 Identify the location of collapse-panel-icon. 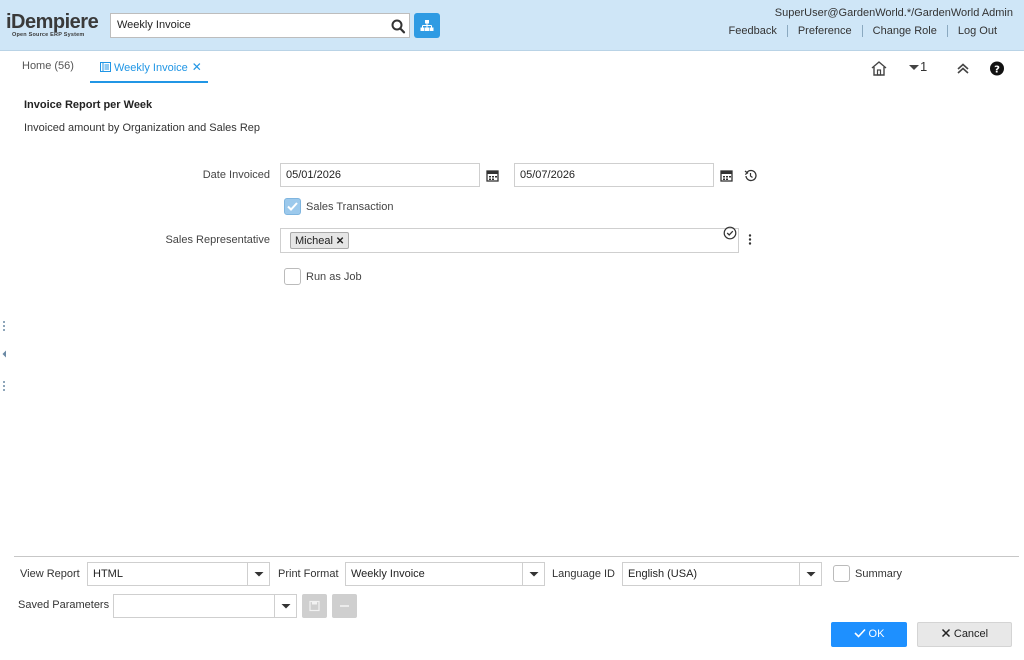
(4, 354).